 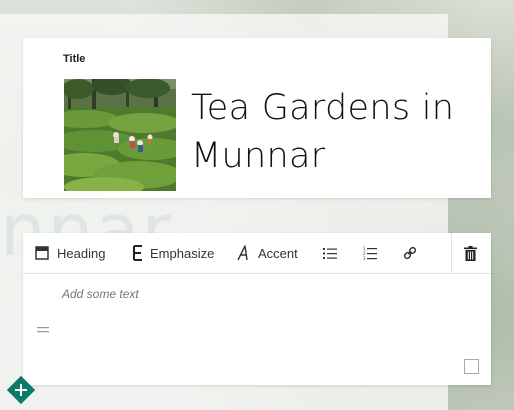 What do you see at coordinates (336, 132) in the screenshot?
I see `page-title-text: Tea Gardens in Munnar` at bounding box center [336, 132].